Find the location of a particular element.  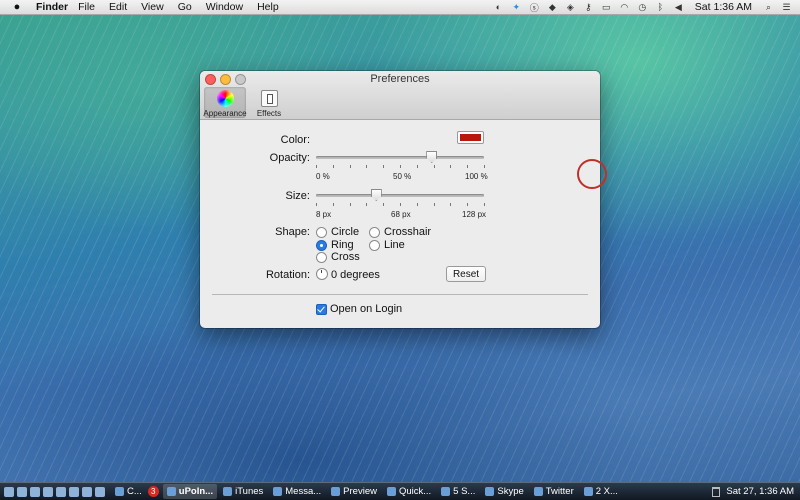

bluetooth-icon: ᛒ is located at coordinates (660, 7).